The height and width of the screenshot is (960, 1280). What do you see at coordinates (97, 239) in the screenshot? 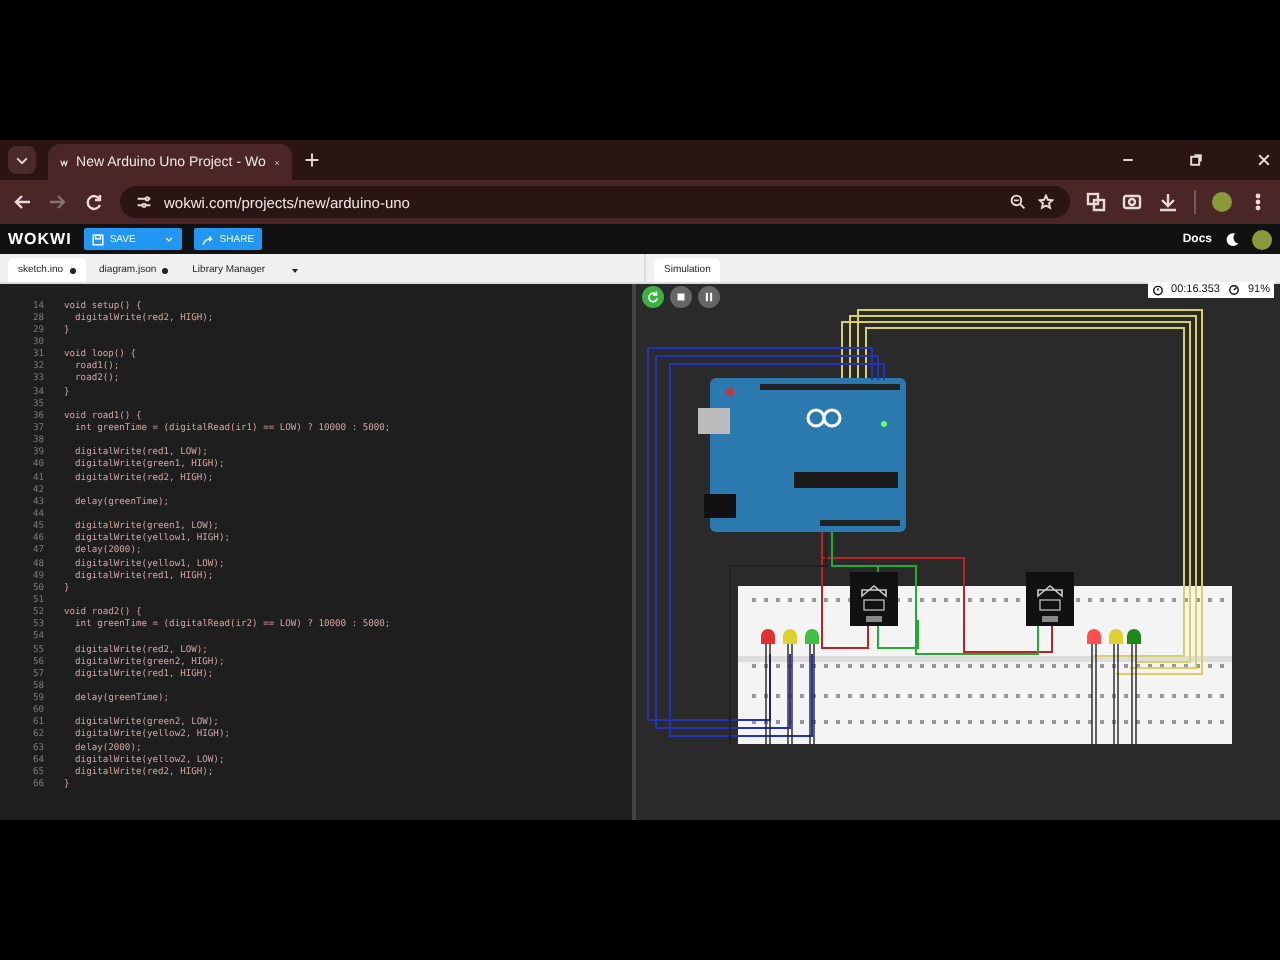
I see `floppy-icon` at bounding box center [97, 239].